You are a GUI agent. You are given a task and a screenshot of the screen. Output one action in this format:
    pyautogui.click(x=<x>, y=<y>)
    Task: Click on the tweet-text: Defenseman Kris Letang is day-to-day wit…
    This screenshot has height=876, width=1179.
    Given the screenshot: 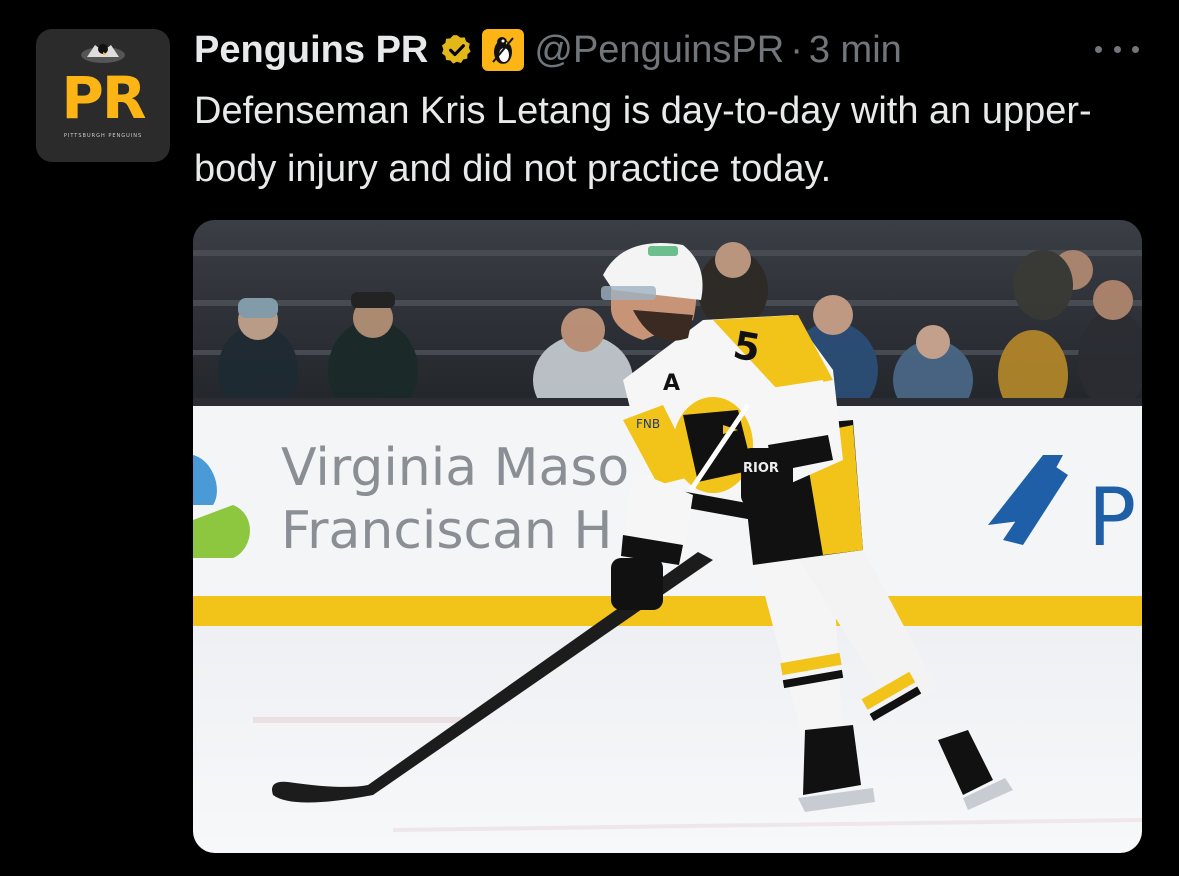 What is the action you would take?
    pyautogui.click(x=643, y=140)
    